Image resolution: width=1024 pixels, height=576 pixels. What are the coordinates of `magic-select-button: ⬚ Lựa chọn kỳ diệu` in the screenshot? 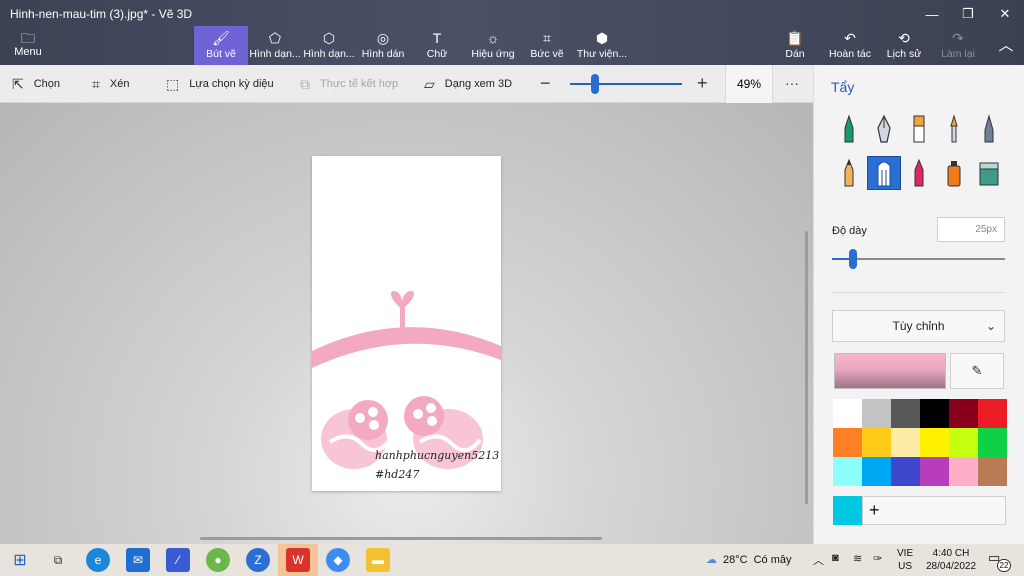 It's located at (220, 84).